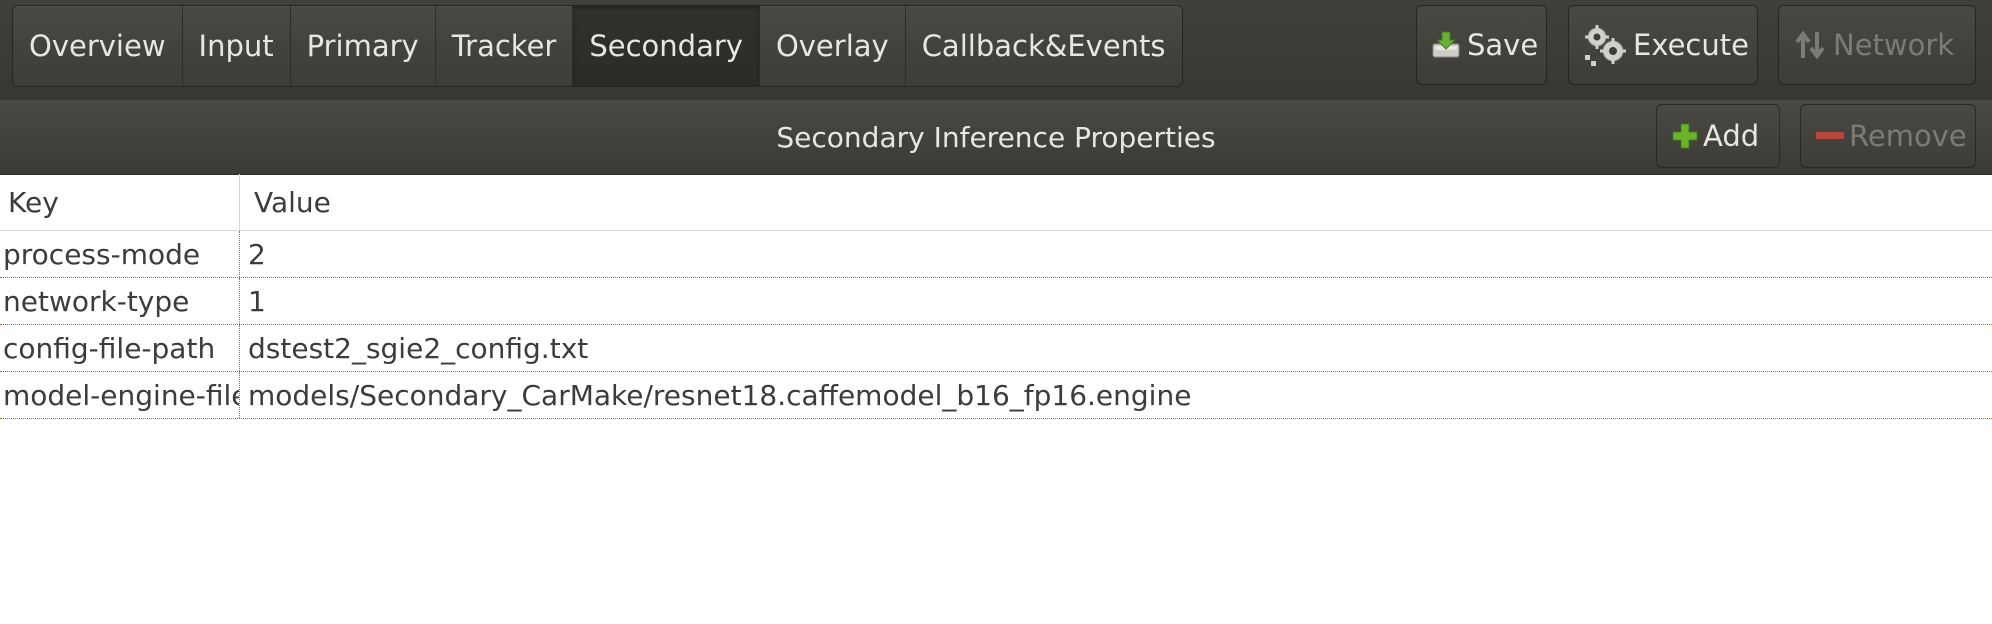 The width and height of the screenshot is (1992, 624). I want to click on tab-overview: Overview, so click(98, 46).